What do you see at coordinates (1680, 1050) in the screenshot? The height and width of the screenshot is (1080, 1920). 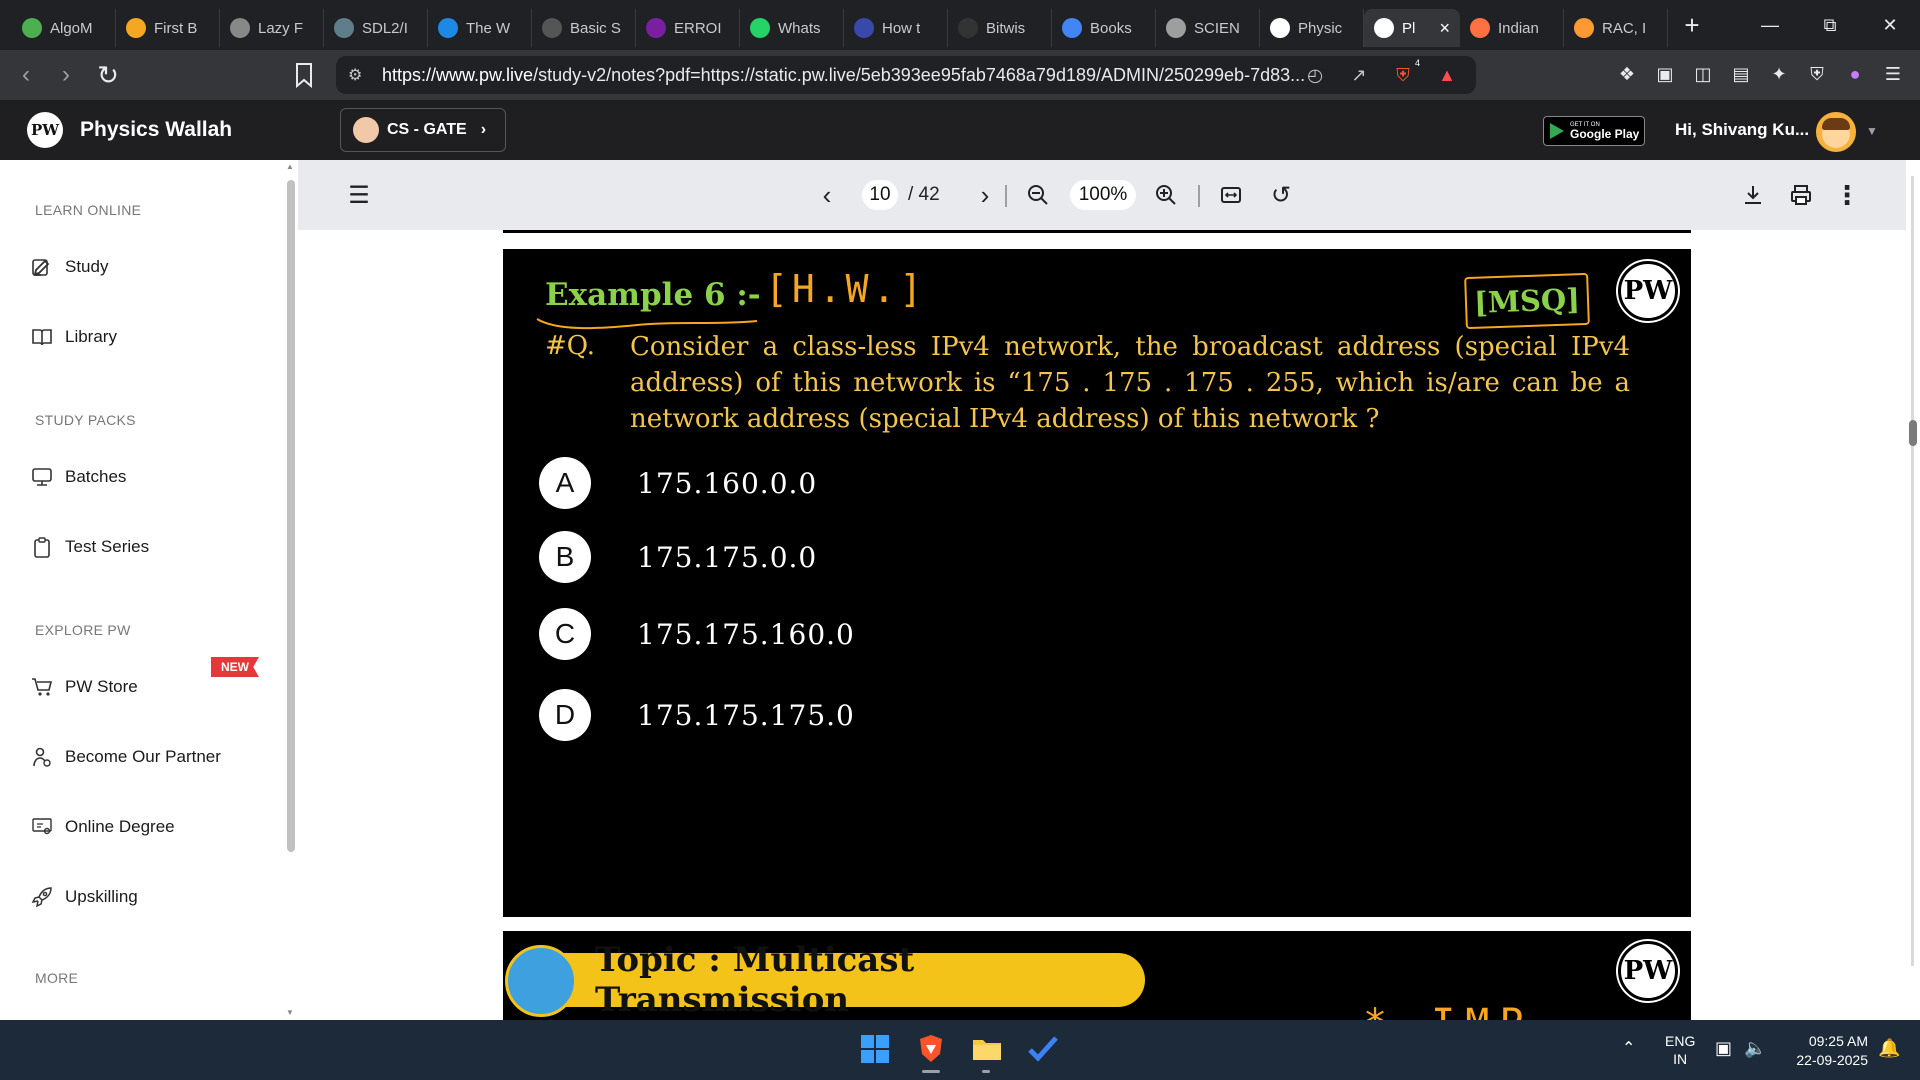 I see `language-indicator: ENG IN` at bounding box center [1680, 1050].